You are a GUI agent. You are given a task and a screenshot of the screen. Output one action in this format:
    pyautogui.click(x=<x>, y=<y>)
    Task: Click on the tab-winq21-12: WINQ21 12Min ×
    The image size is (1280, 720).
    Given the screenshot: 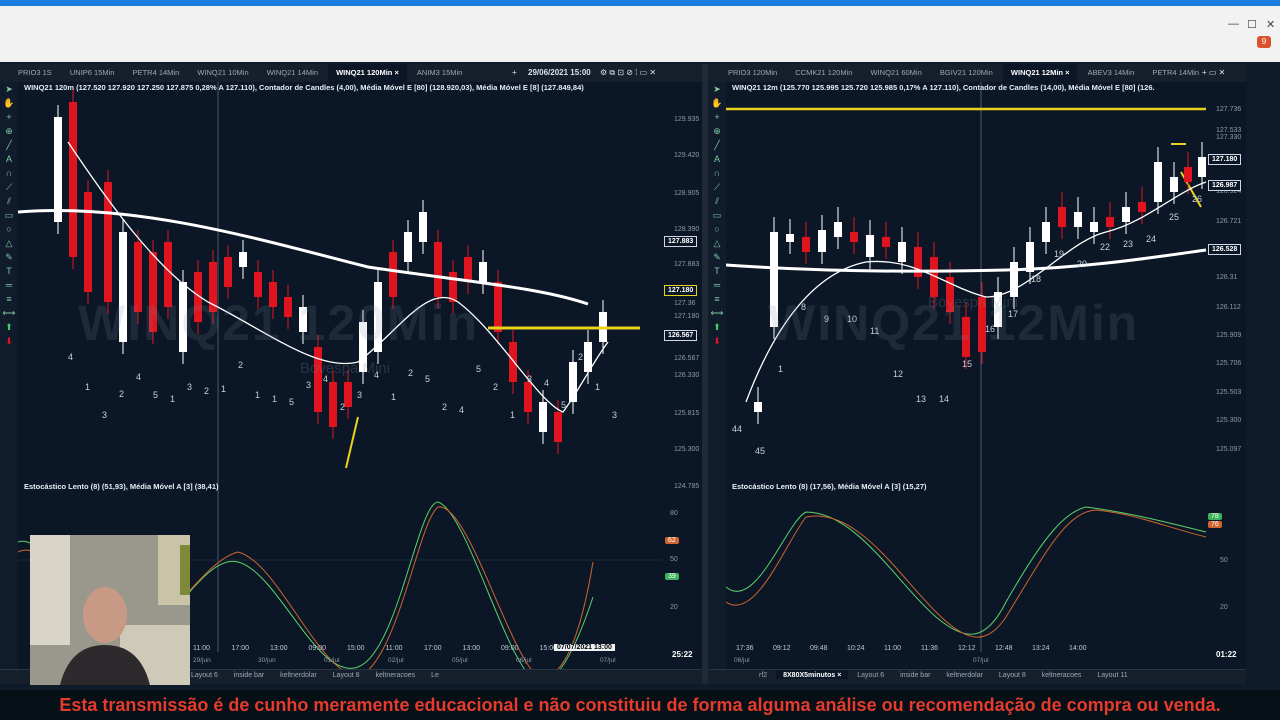 What is the action you would take?
    pyautogui.click(x=1040, y=73)
    